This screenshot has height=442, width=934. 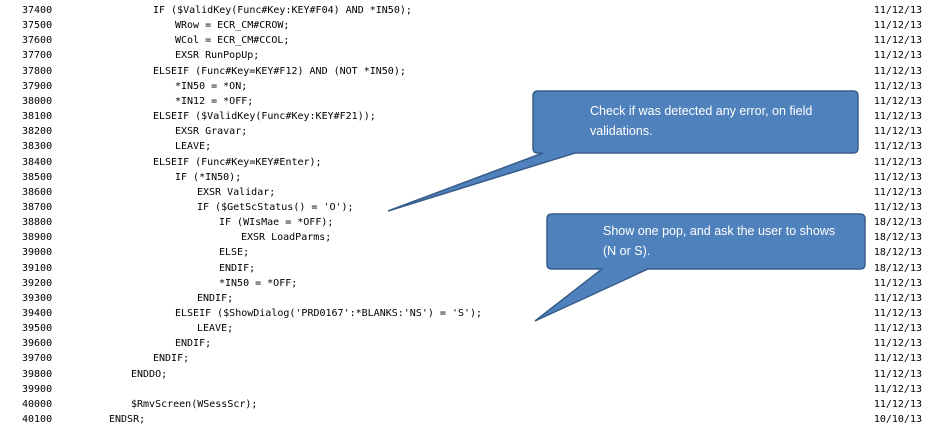 What do you see at coordinates (467, 358) in the screenshot?
I see `code-line: 39700 ENDIF; 11/12/13` at bounding box center [467, 358].